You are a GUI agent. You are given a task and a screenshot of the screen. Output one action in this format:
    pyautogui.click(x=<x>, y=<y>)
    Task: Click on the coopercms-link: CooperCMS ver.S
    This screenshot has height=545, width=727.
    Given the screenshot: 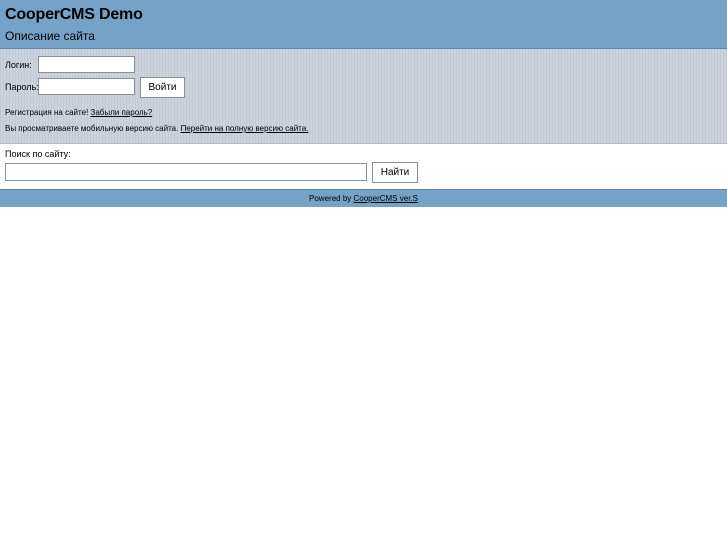 What is the action you would take?
    pyautogui.click(x=386, y=198)
    